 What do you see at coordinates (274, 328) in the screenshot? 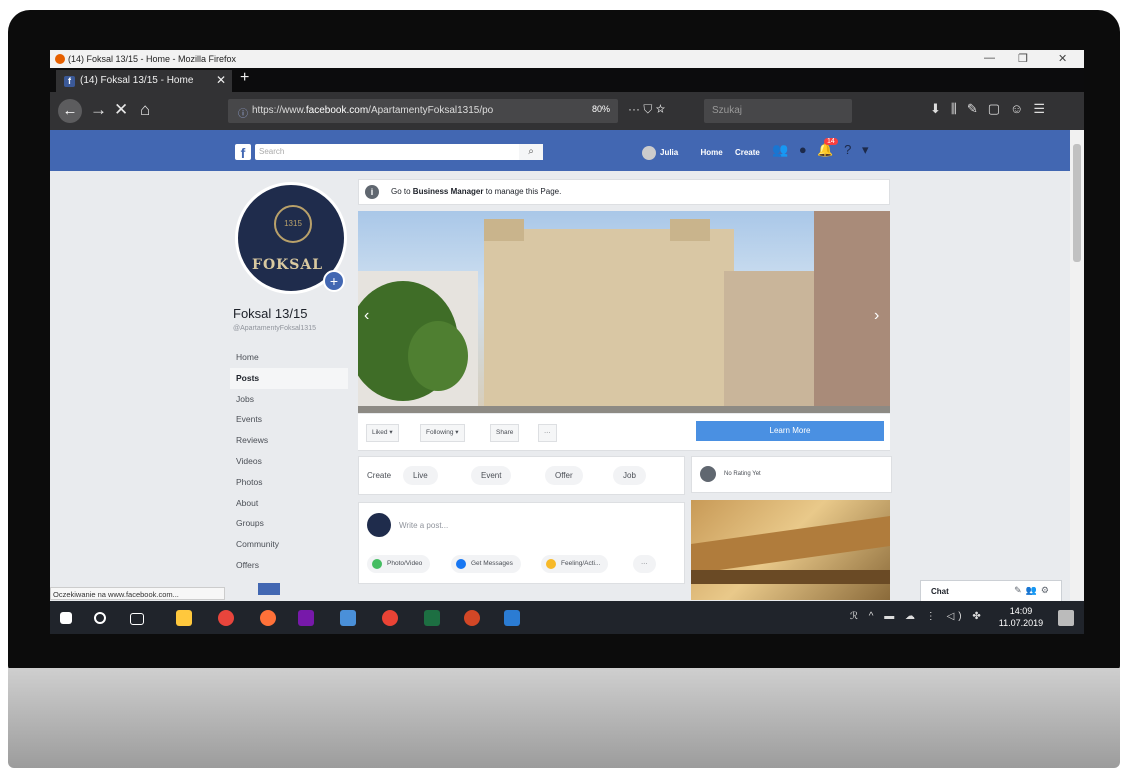
I see `page-handle: @ApartamentyFoksal1315` at bounding box center [274, 328].